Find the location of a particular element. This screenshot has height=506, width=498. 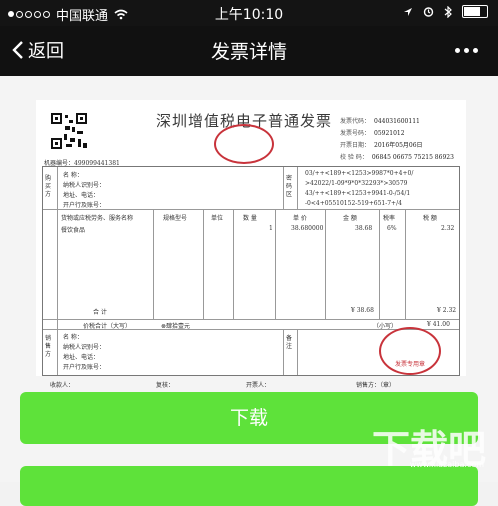

col-rate-header: 税率 is located at coordinates (389, 218).